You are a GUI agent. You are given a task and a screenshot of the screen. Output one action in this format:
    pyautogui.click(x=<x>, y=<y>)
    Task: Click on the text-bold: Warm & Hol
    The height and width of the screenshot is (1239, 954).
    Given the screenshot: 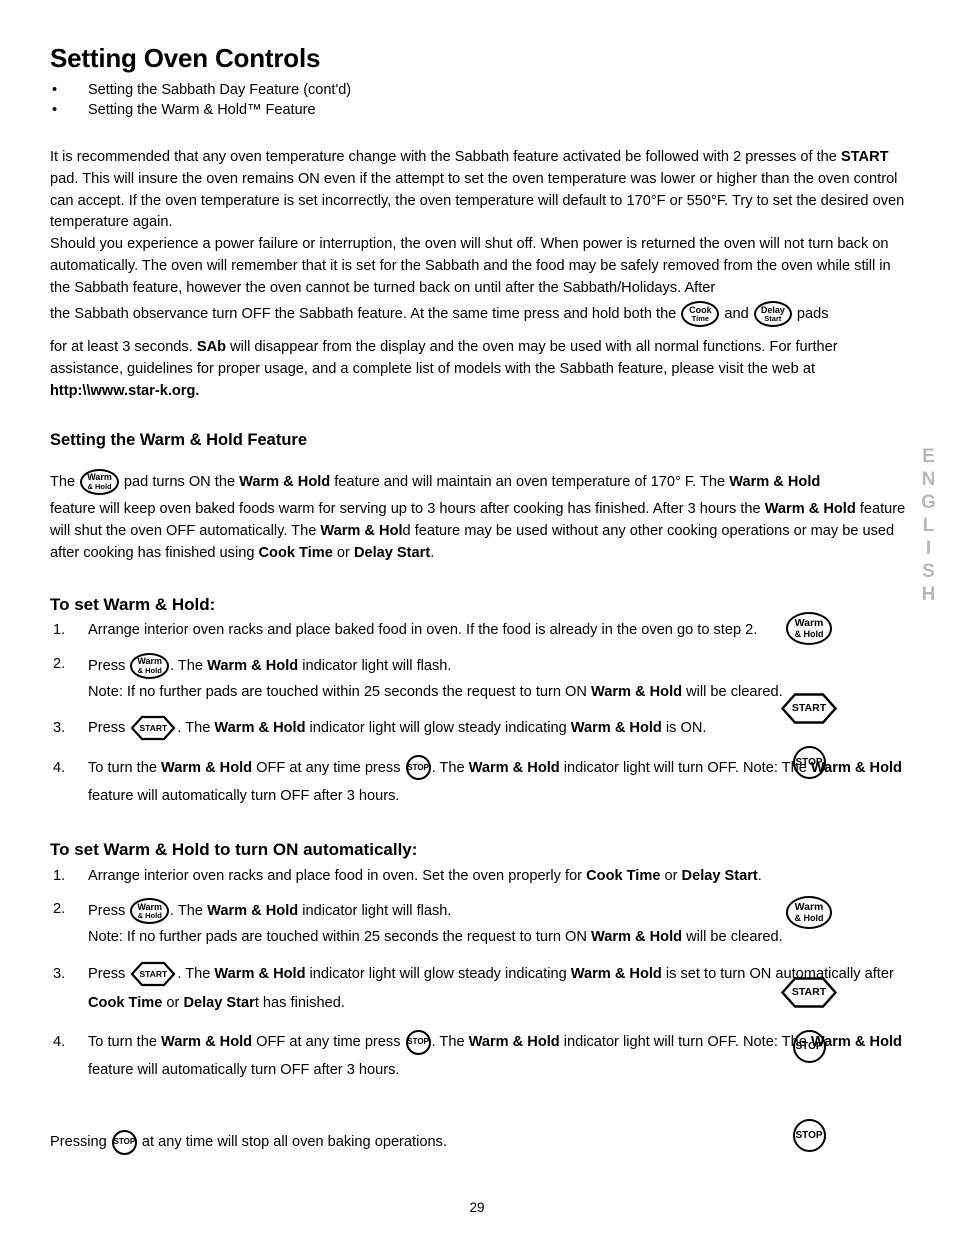 What is the action you would take?
    pyautogui.click(x=361, y=530)
    